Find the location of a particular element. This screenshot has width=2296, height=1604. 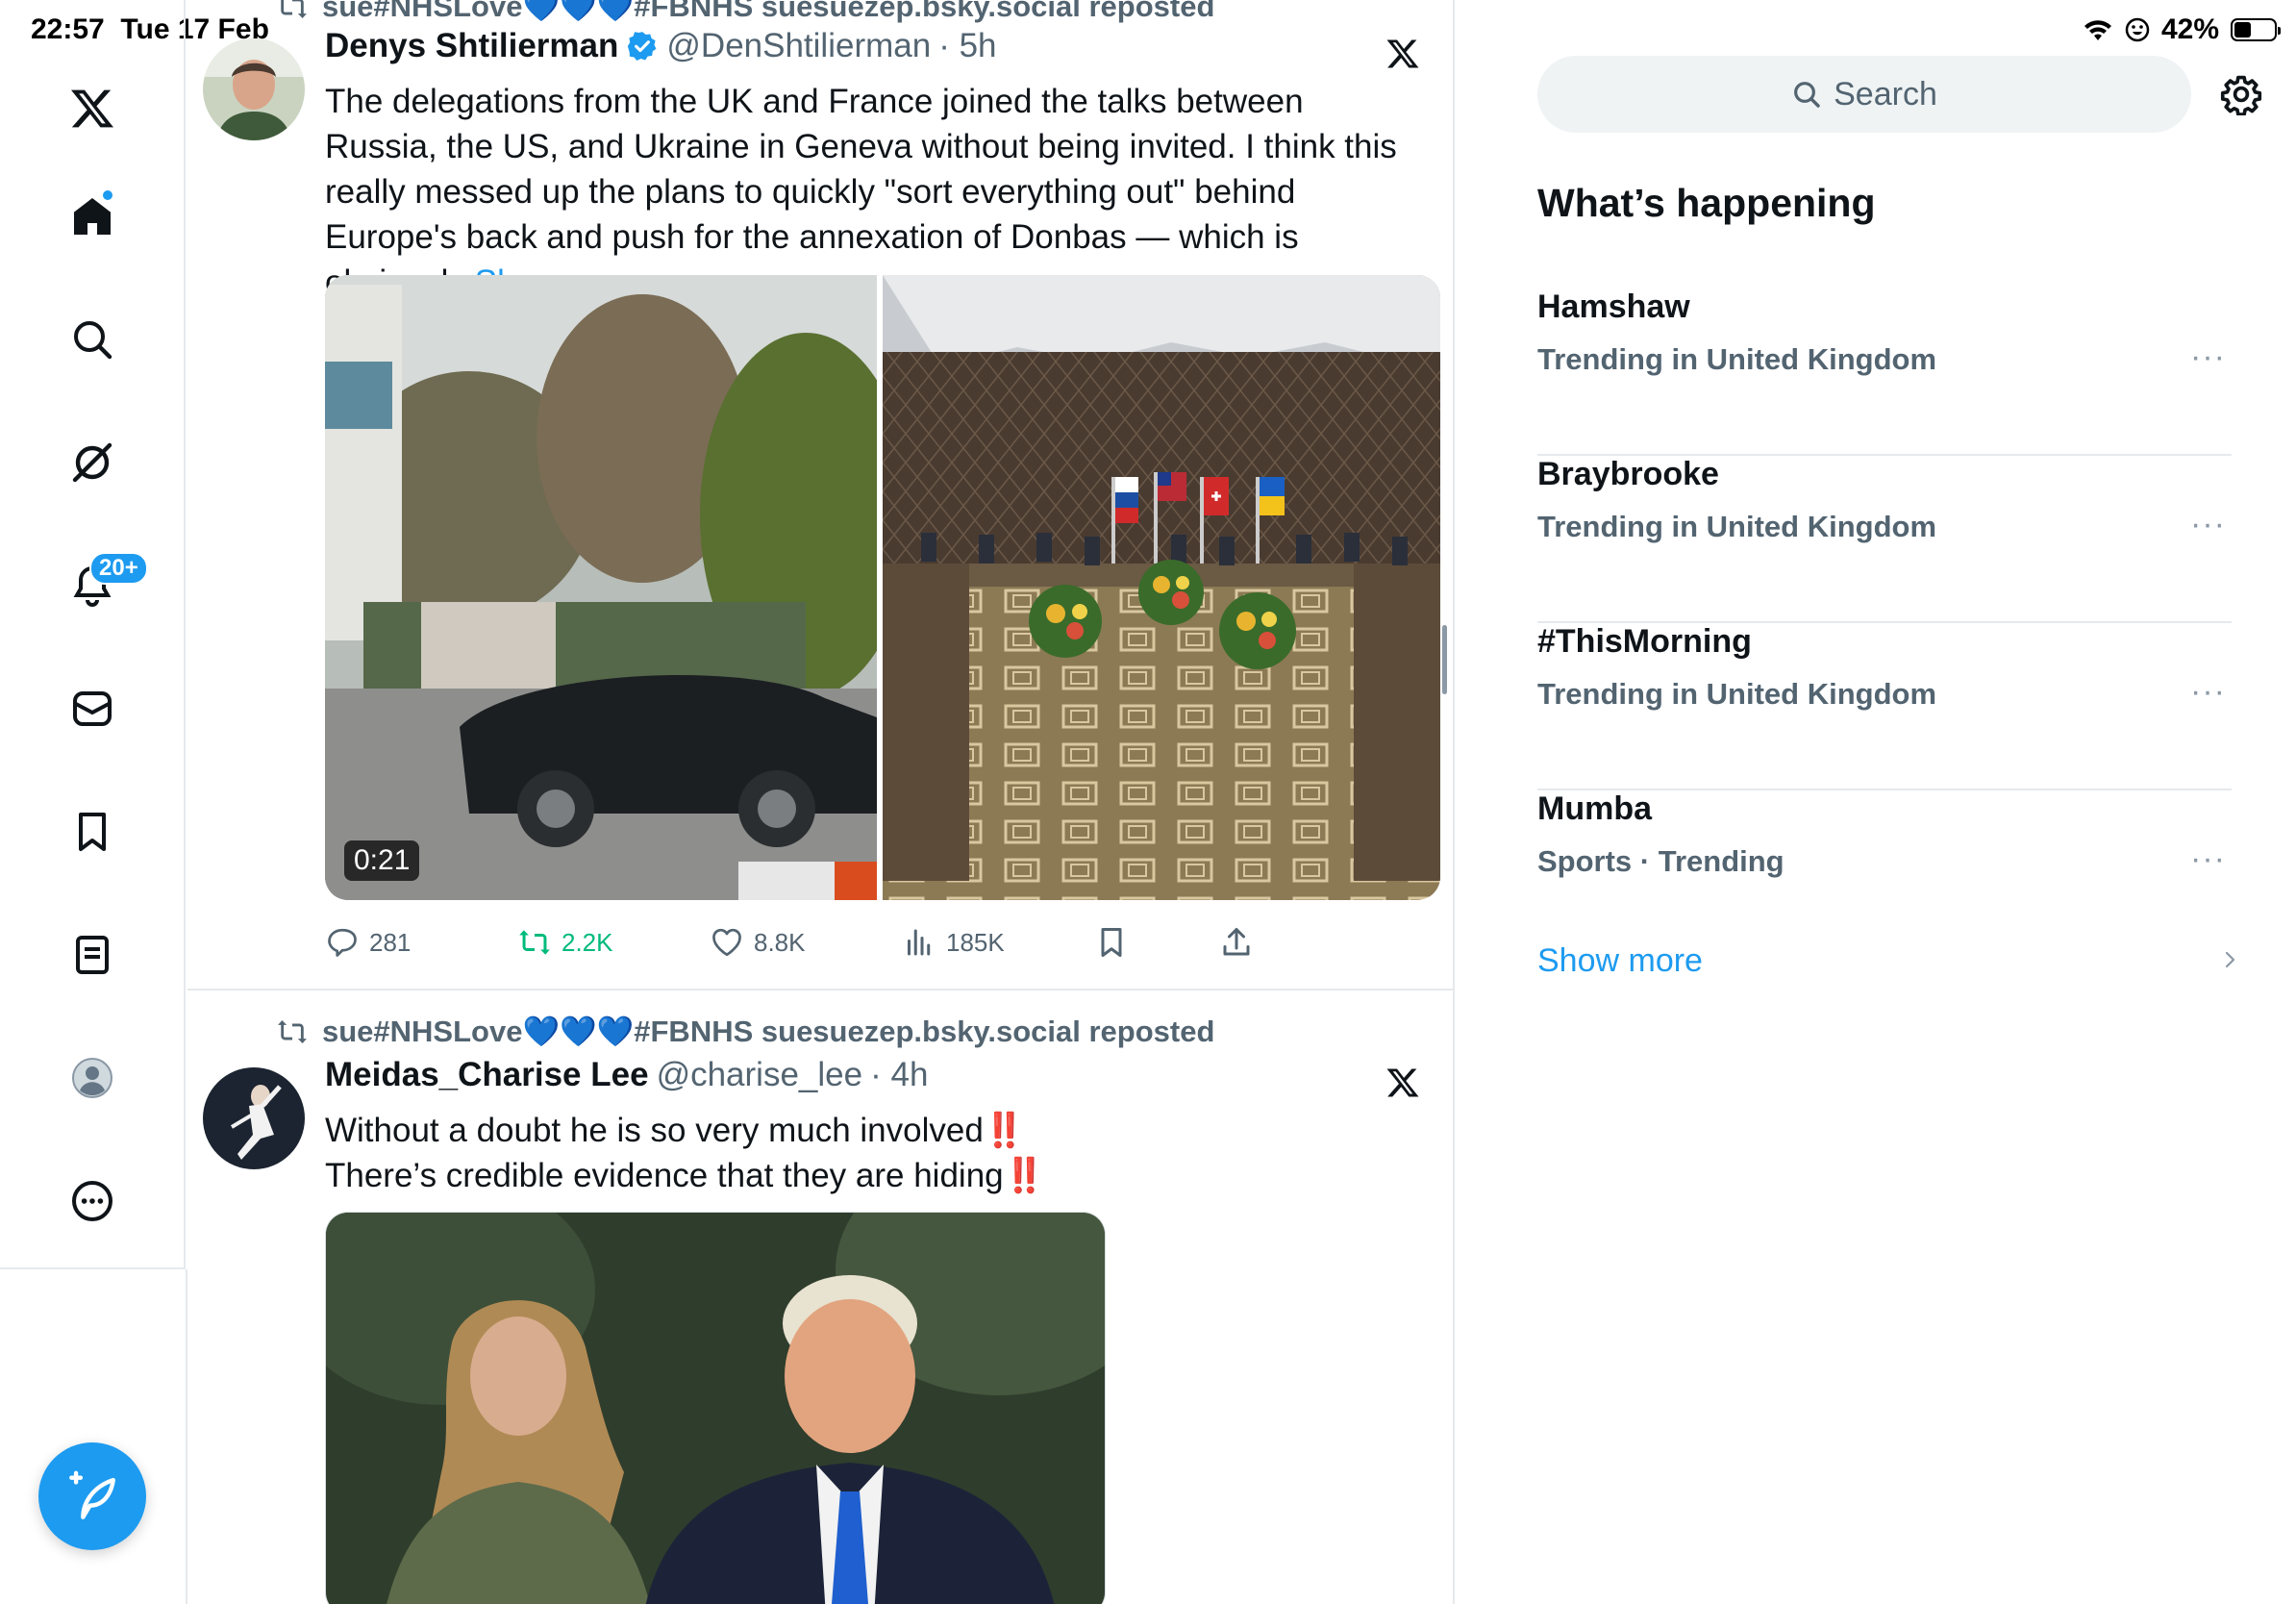

notifications-badge: 20+ is located at coordinates (118, 568).